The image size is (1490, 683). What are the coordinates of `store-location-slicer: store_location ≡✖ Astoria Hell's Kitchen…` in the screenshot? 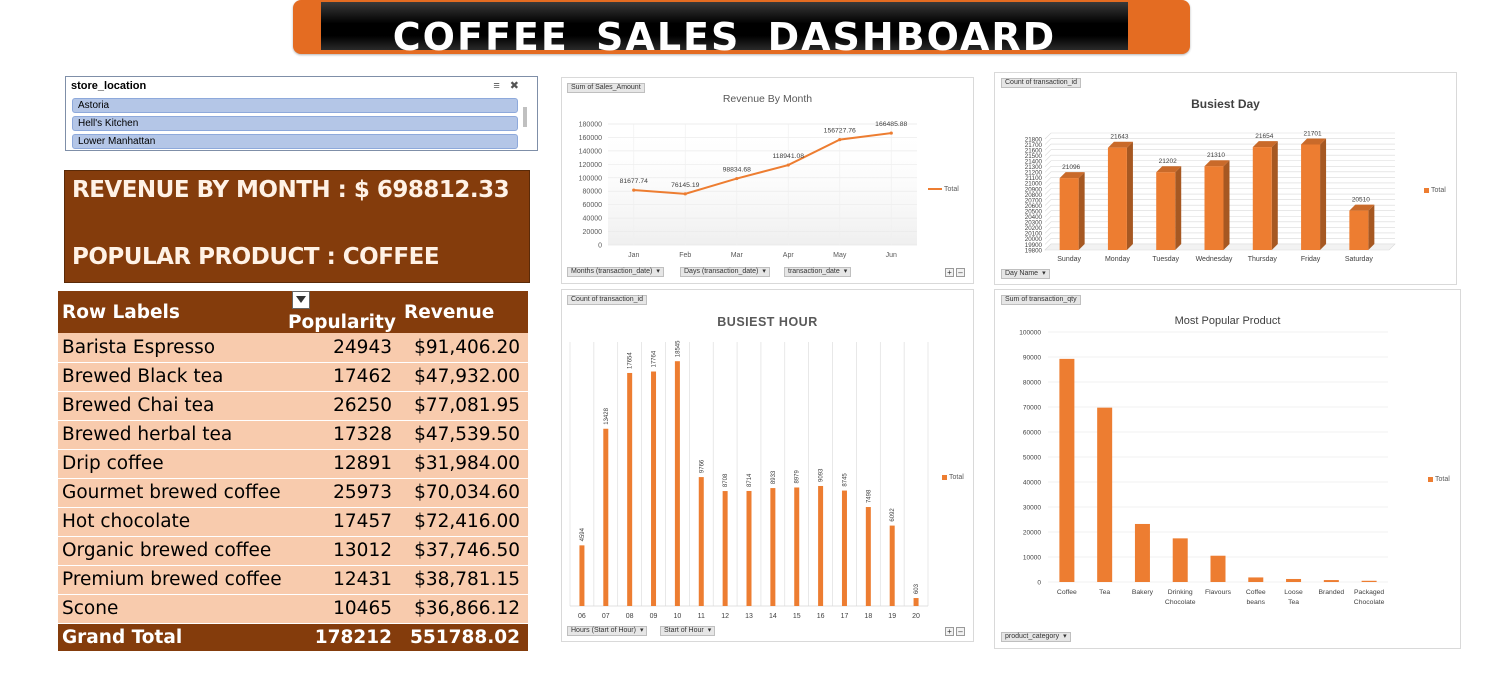 It's located at (301, 113).